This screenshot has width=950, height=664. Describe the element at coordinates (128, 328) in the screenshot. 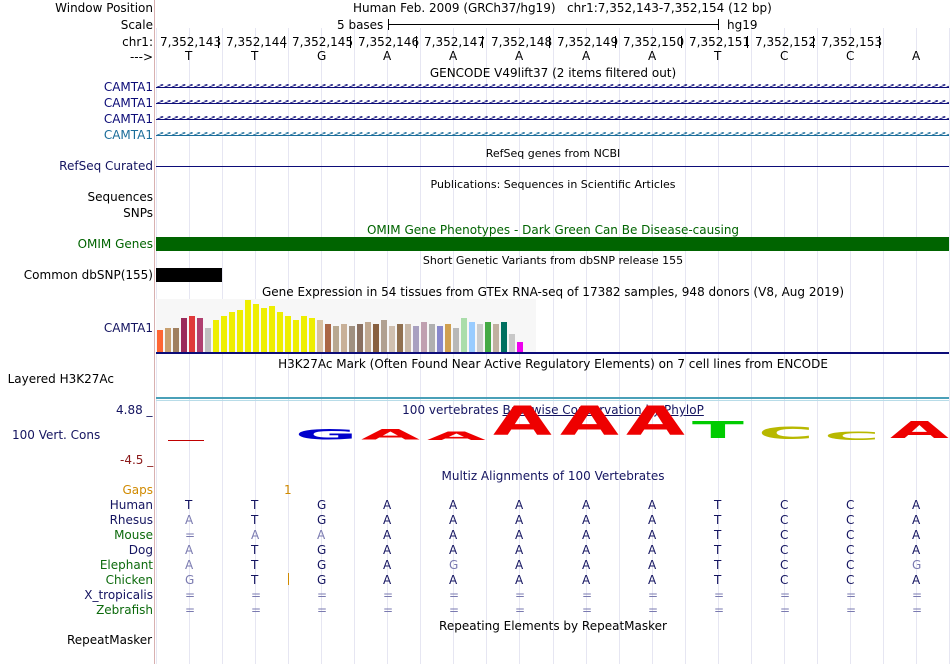

I see `gtex-label: CAMTA1` at that location.